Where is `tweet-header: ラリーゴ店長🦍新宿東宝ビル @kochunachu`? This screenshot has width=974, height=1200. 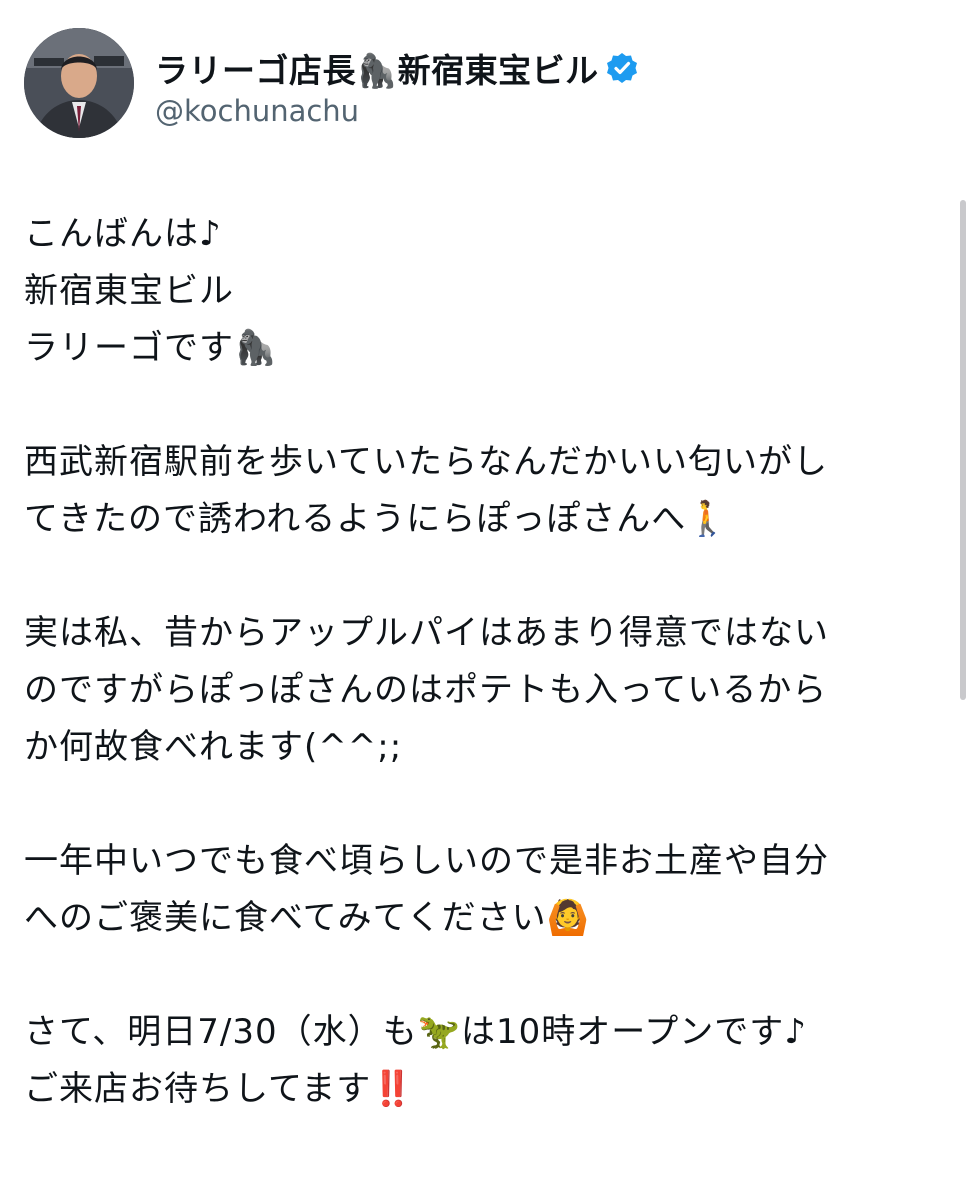
tweet-header: ラリーゴ店長🦍新宿東宝ビル @kochunachu is located at coordinates (474, 88).